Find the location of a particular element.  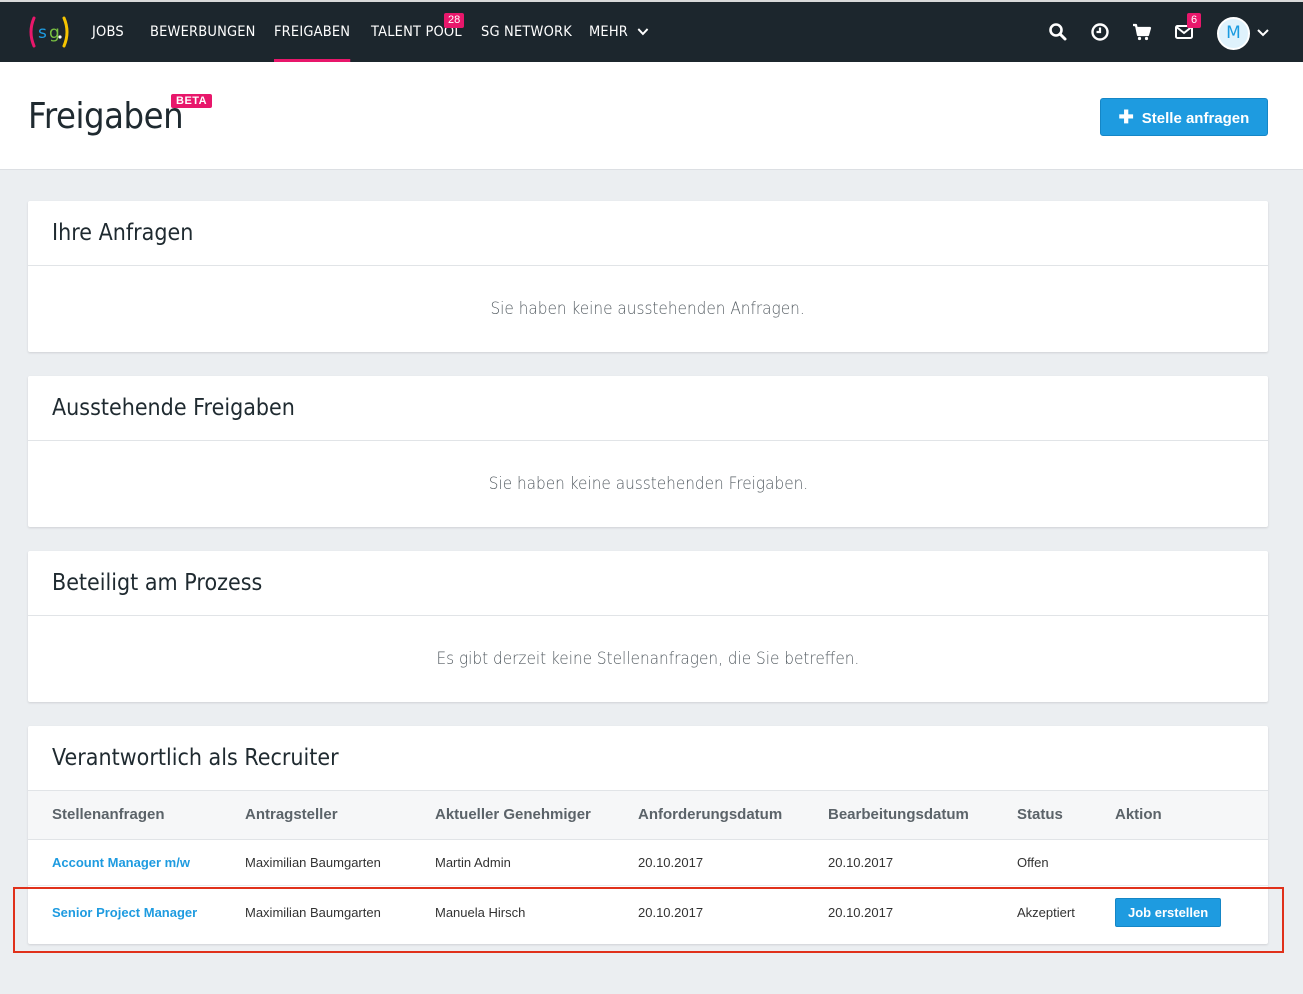

action-cell is located at coordinates (1191, 862).